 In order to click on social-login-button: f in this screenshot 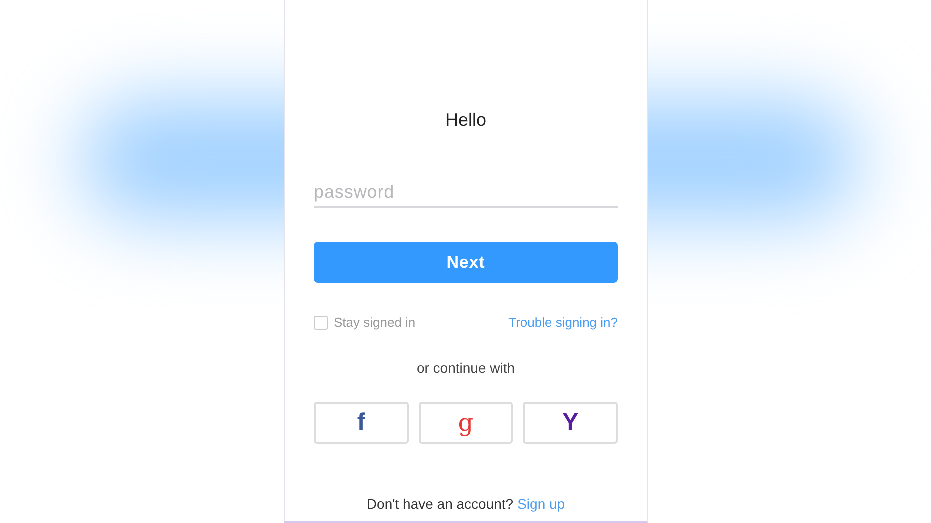, I will do `click(361, 423)`.